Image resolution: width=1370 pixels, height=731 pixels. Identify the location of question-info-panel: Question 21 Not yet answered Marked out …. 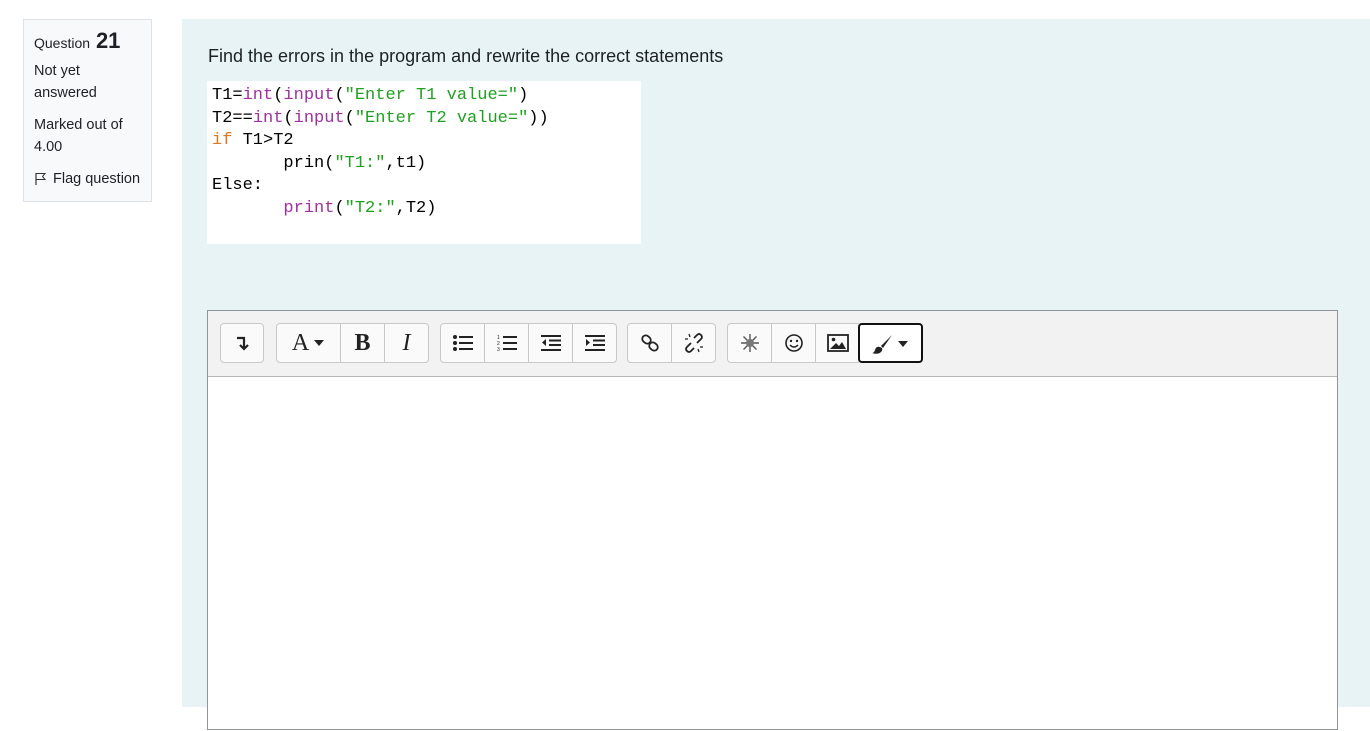
(87, 110).